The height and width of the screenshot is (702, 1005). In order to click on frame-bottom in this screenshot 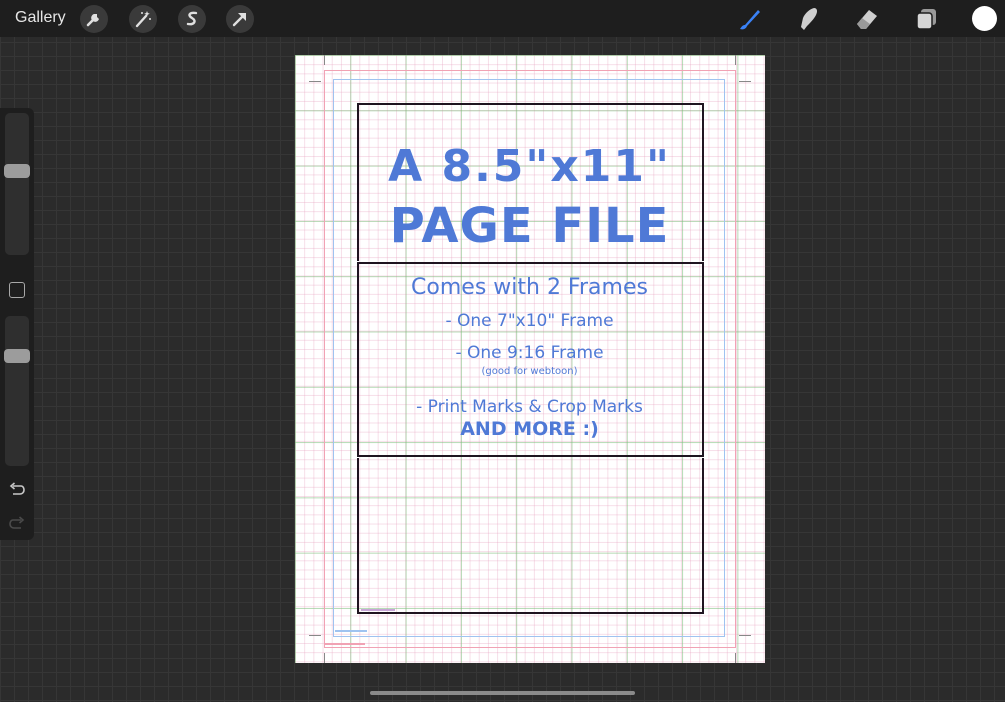, I will do `click(530, 536)`.